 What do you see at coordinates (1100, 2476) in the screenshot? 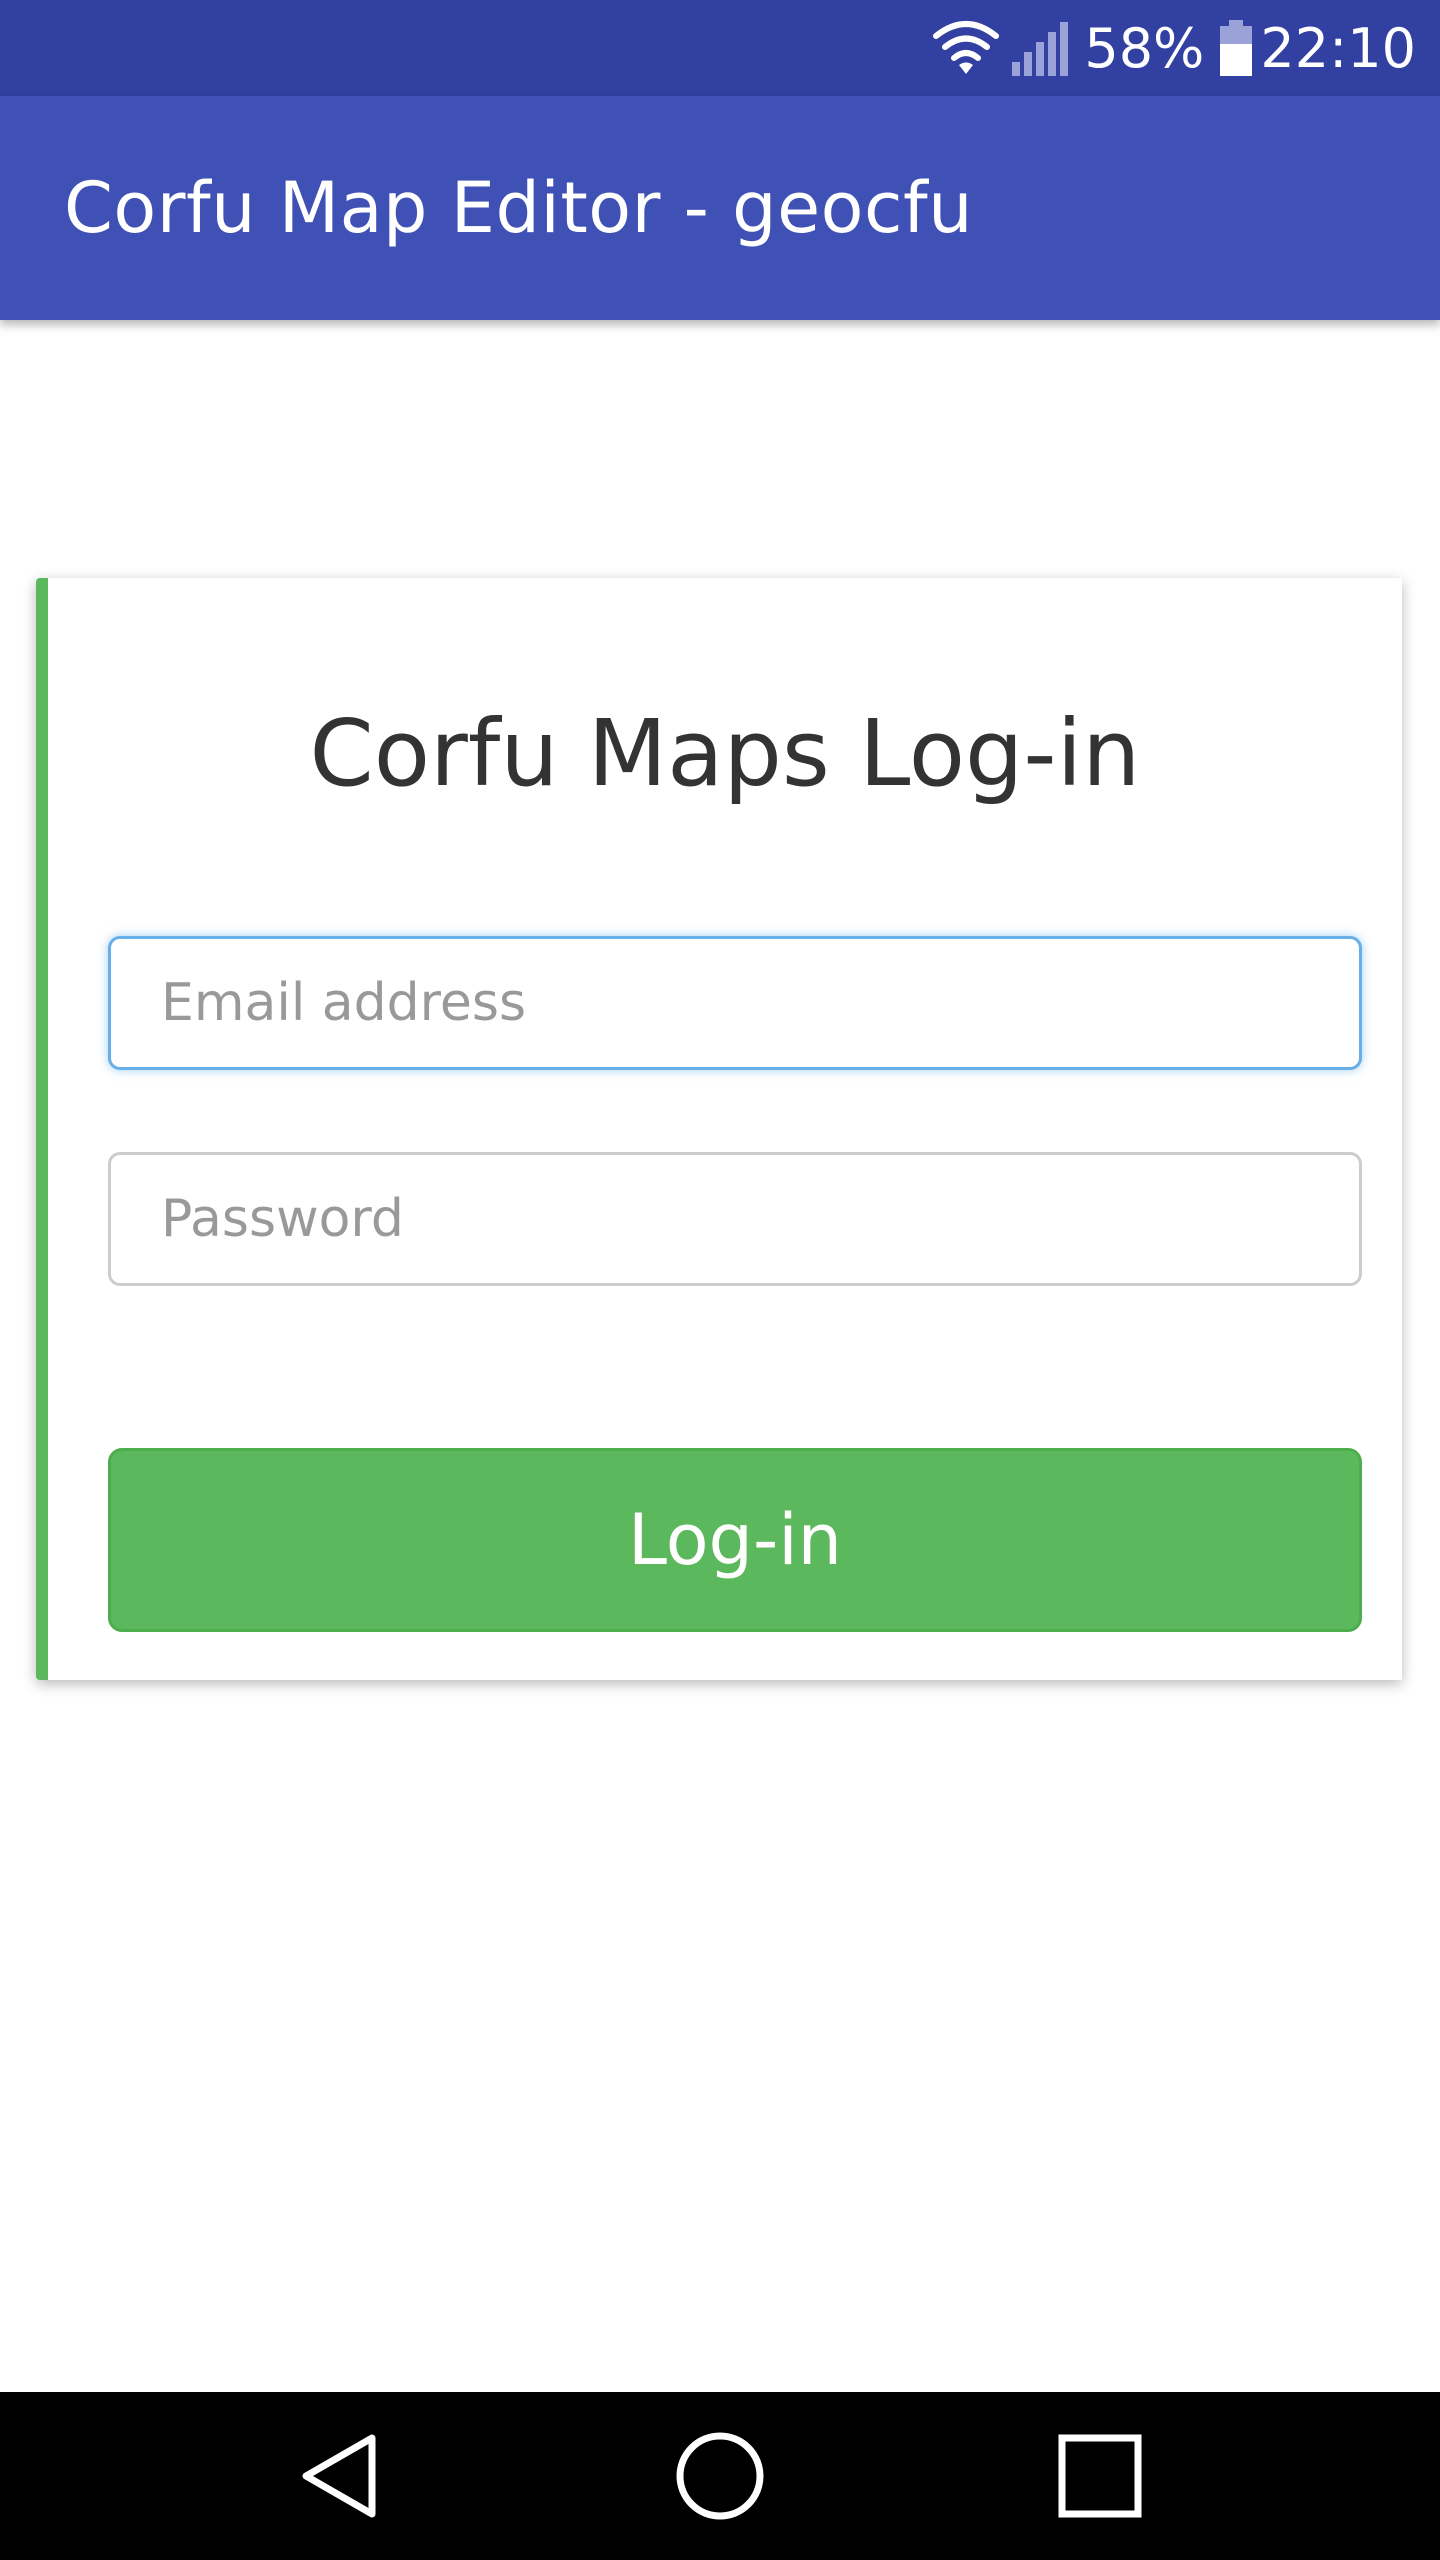
I see `recent-apps-icon` at bounding box center [1100, 2476].